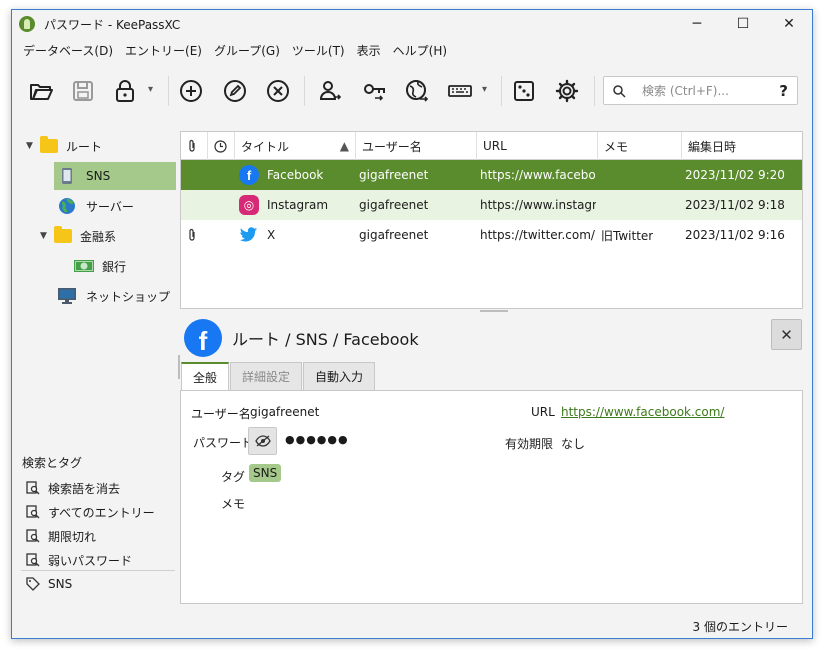  Describe the element at coordinates (233, 504) in the screenshot. I see `notes-label: メモ` at that location.